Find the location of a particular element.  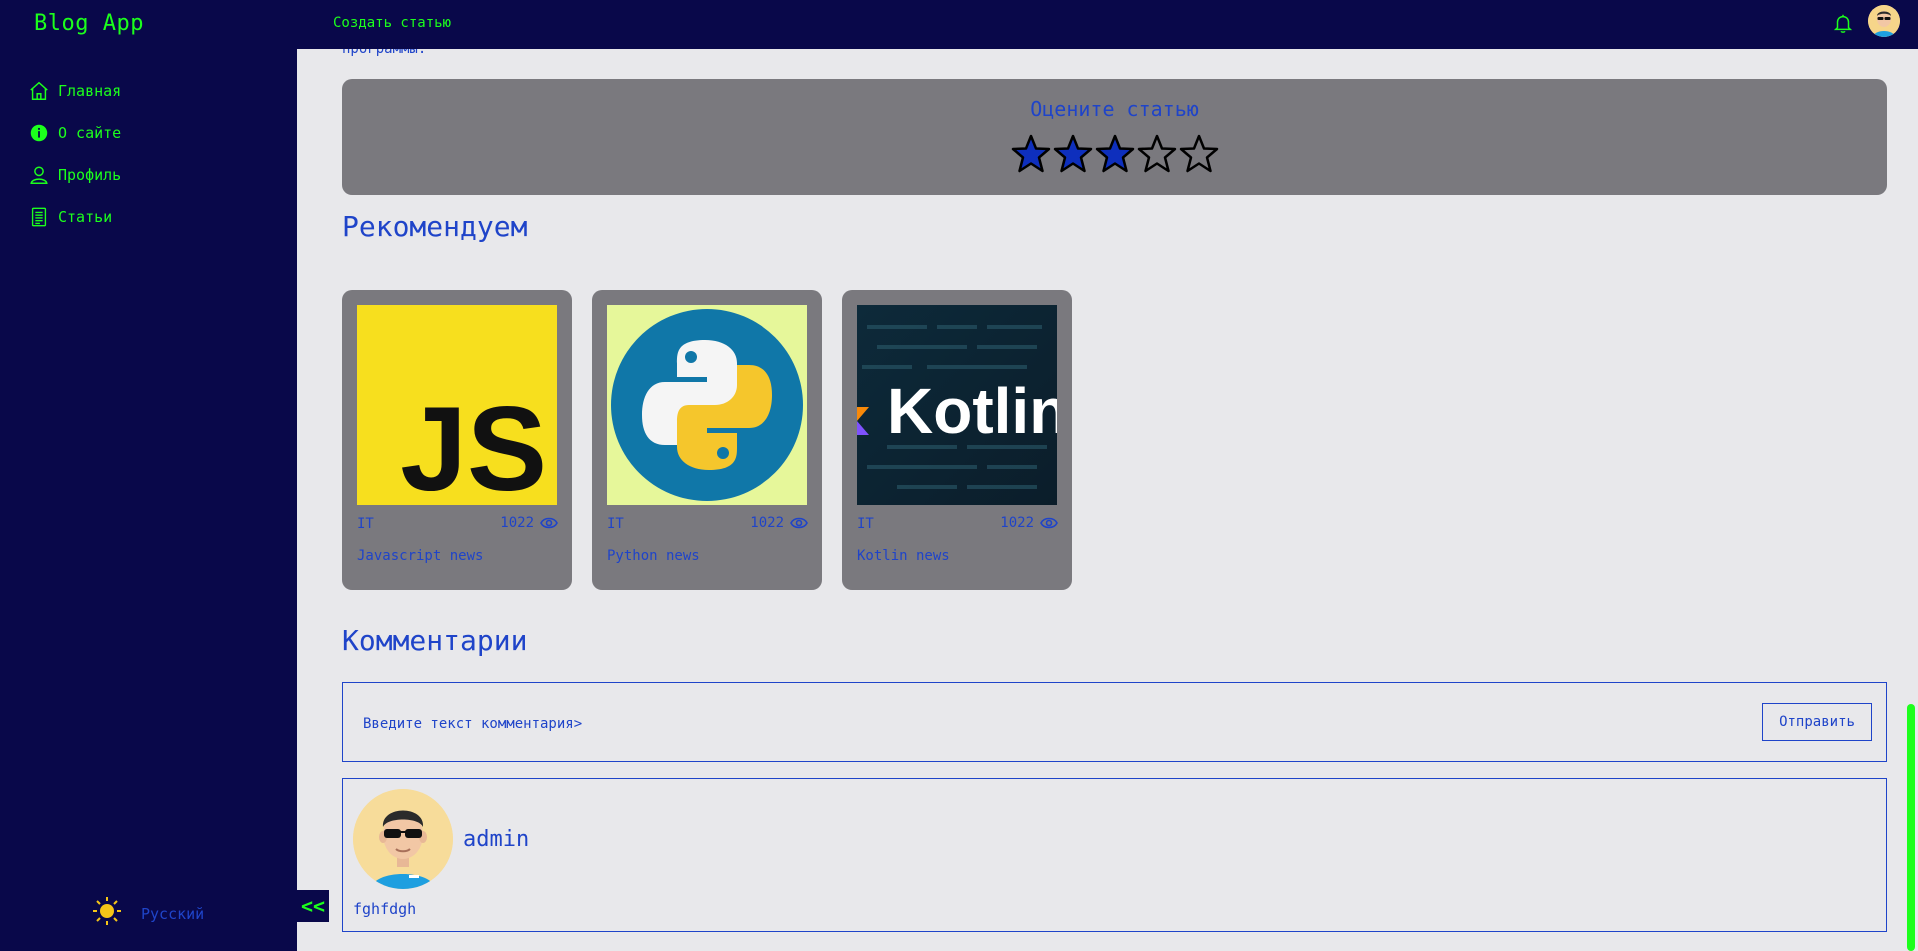

sidebar-item-label: Главная is located at coordinates (90, 91).